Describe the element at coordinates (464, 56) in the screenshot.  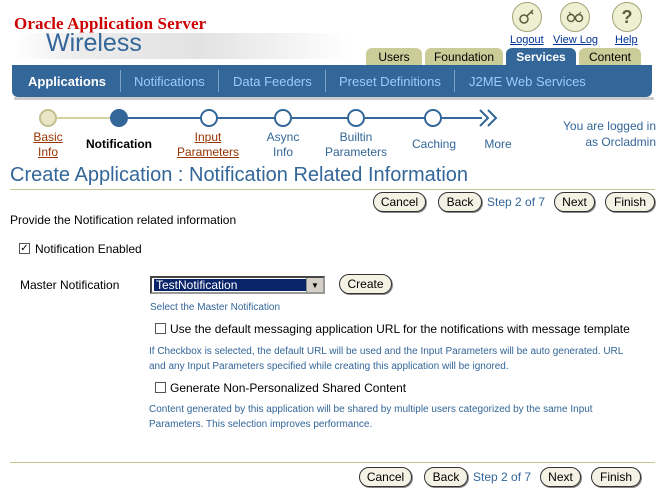
I see `tab-foundation: Foundation` at that location.